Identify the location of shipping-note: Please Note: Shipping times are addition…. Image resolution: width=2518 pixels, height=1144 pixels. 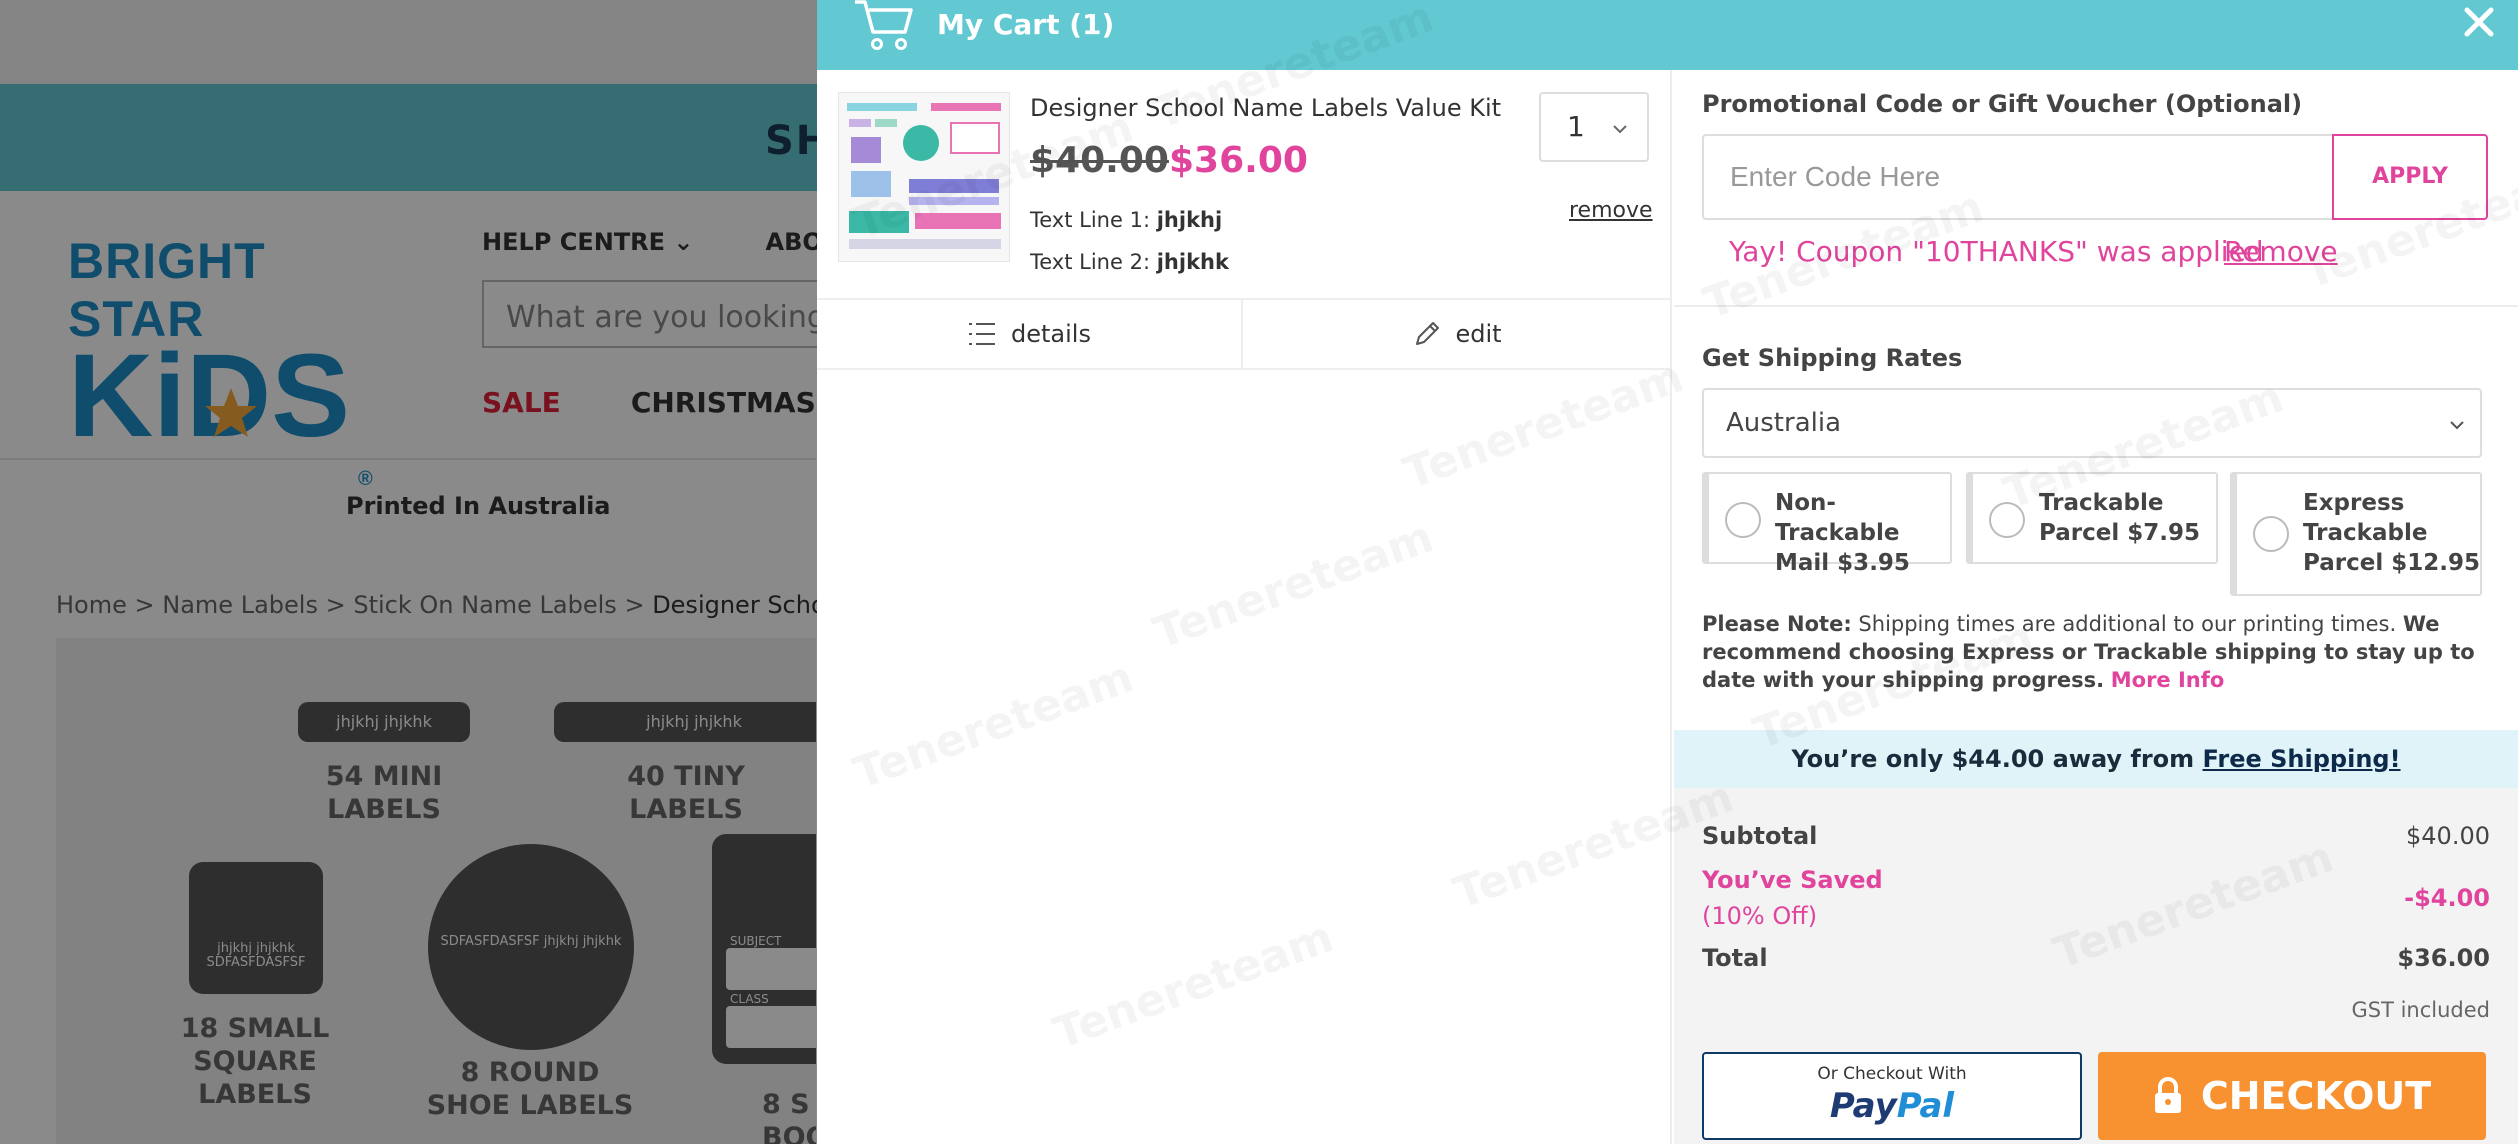
(2088, 652).